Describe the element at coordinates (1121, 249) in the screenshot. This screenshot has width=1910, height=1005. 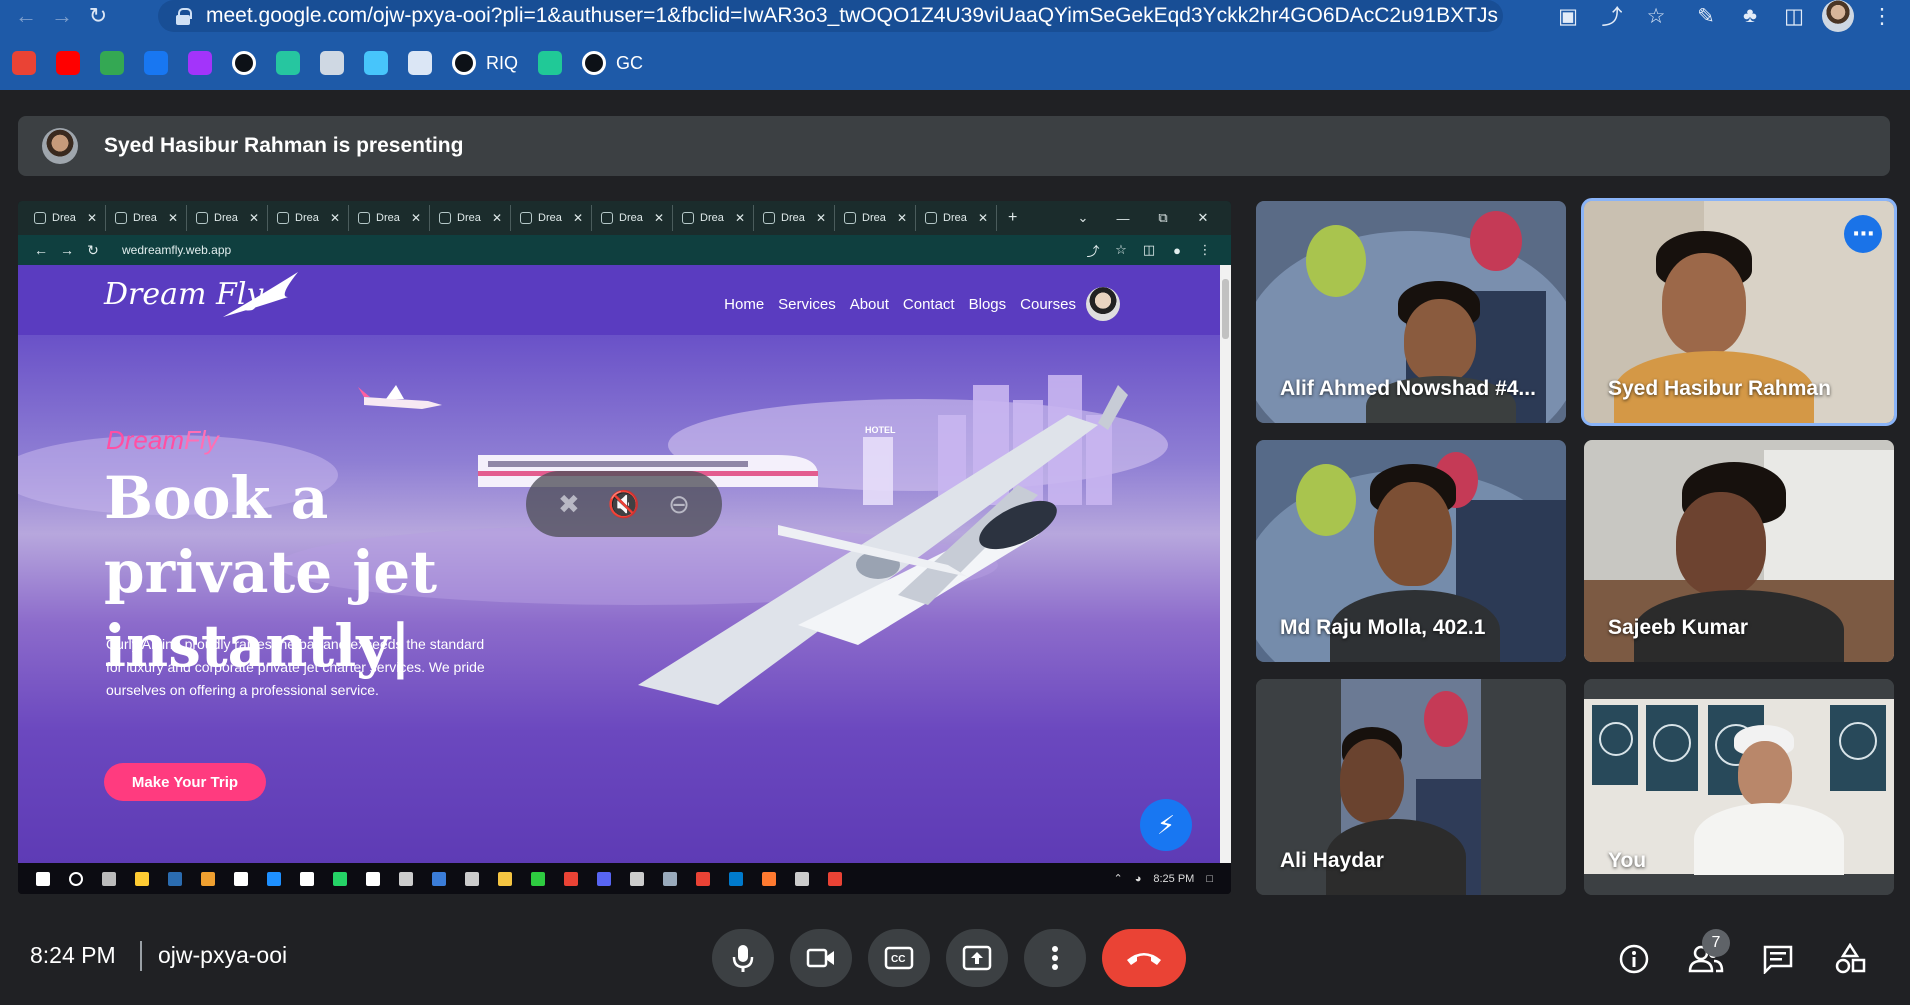
I see `inner-star-icon: ☆` at that location.